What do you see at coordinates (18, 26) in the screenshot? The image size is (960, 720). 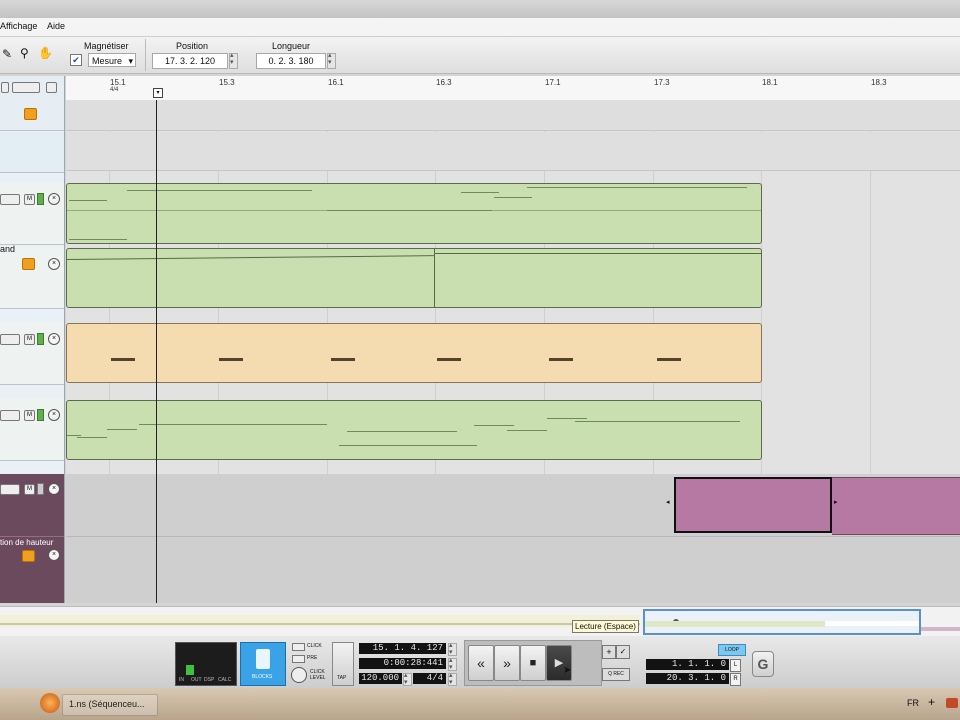 I see `menu-item-affichage: Affichage` at bounding box center [18, 26].